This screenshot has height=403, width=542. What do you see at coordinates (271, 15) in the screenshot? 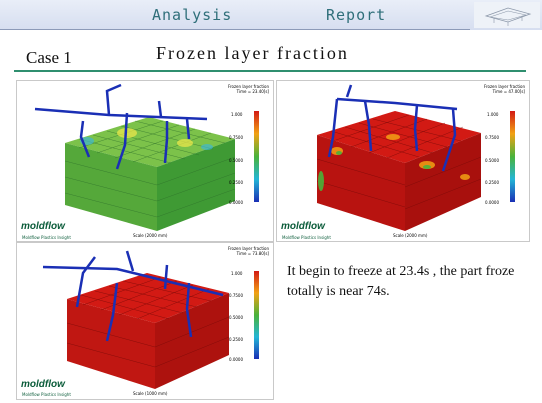
I see `header-bar: Analysis Report` at bounding box center [271, 15].